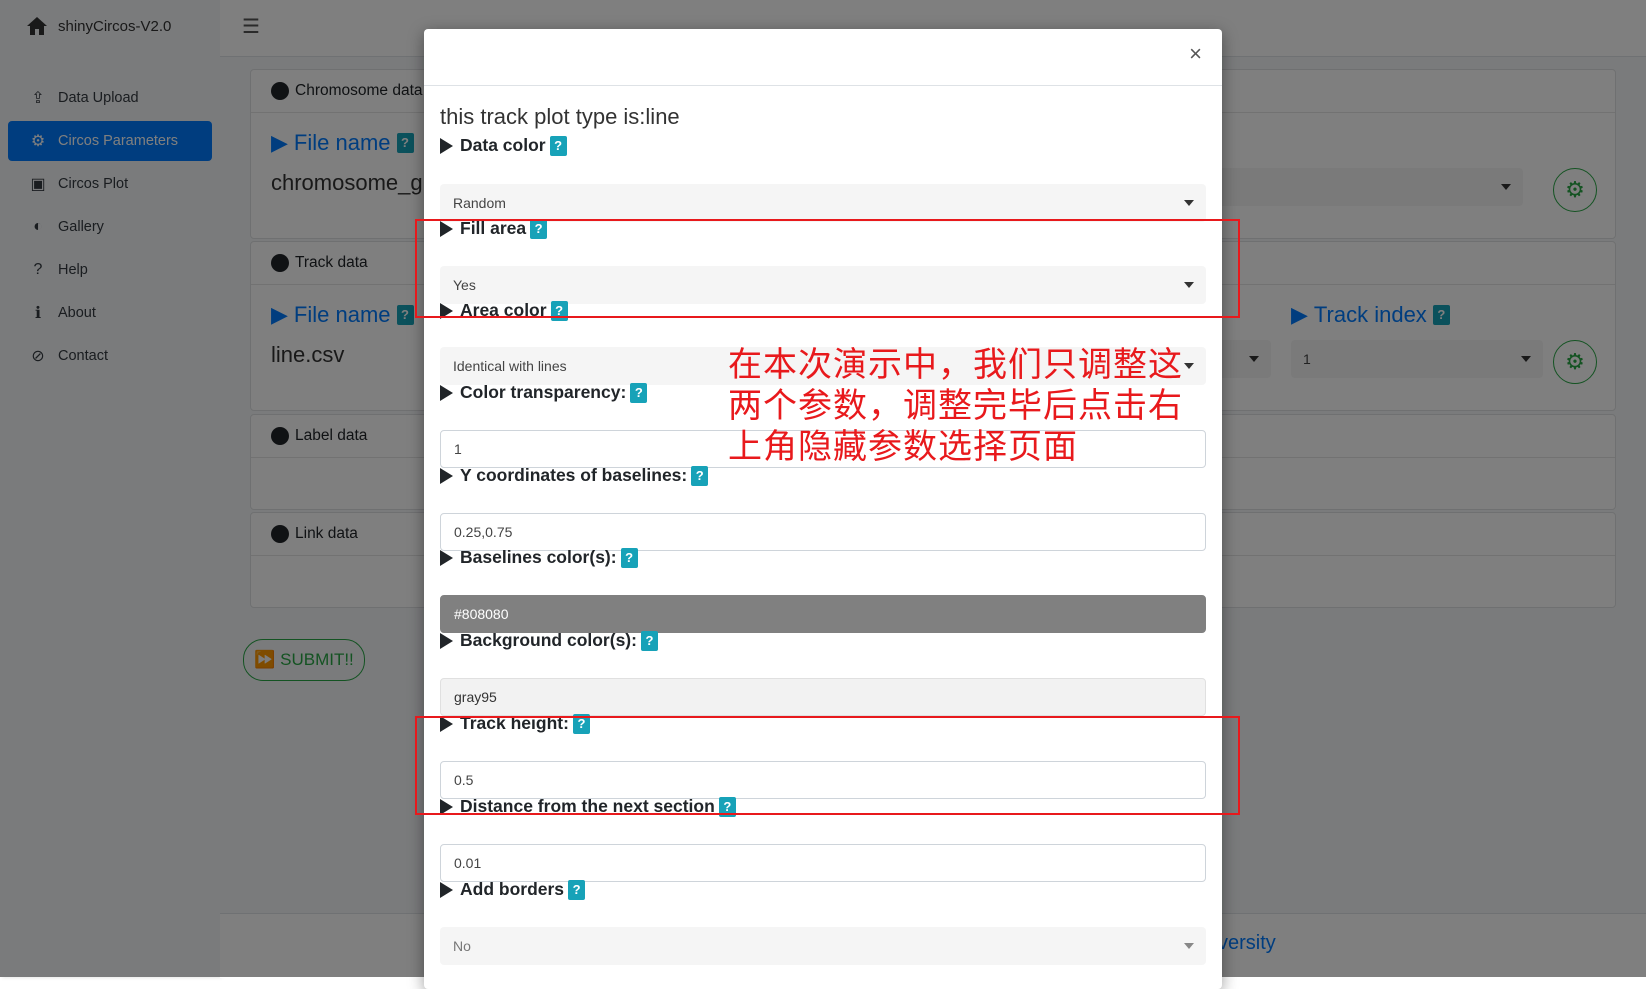 The height and width of the screenshot is (989, 1646). I want to click on background-color-input: gray95, so click(823, 697).